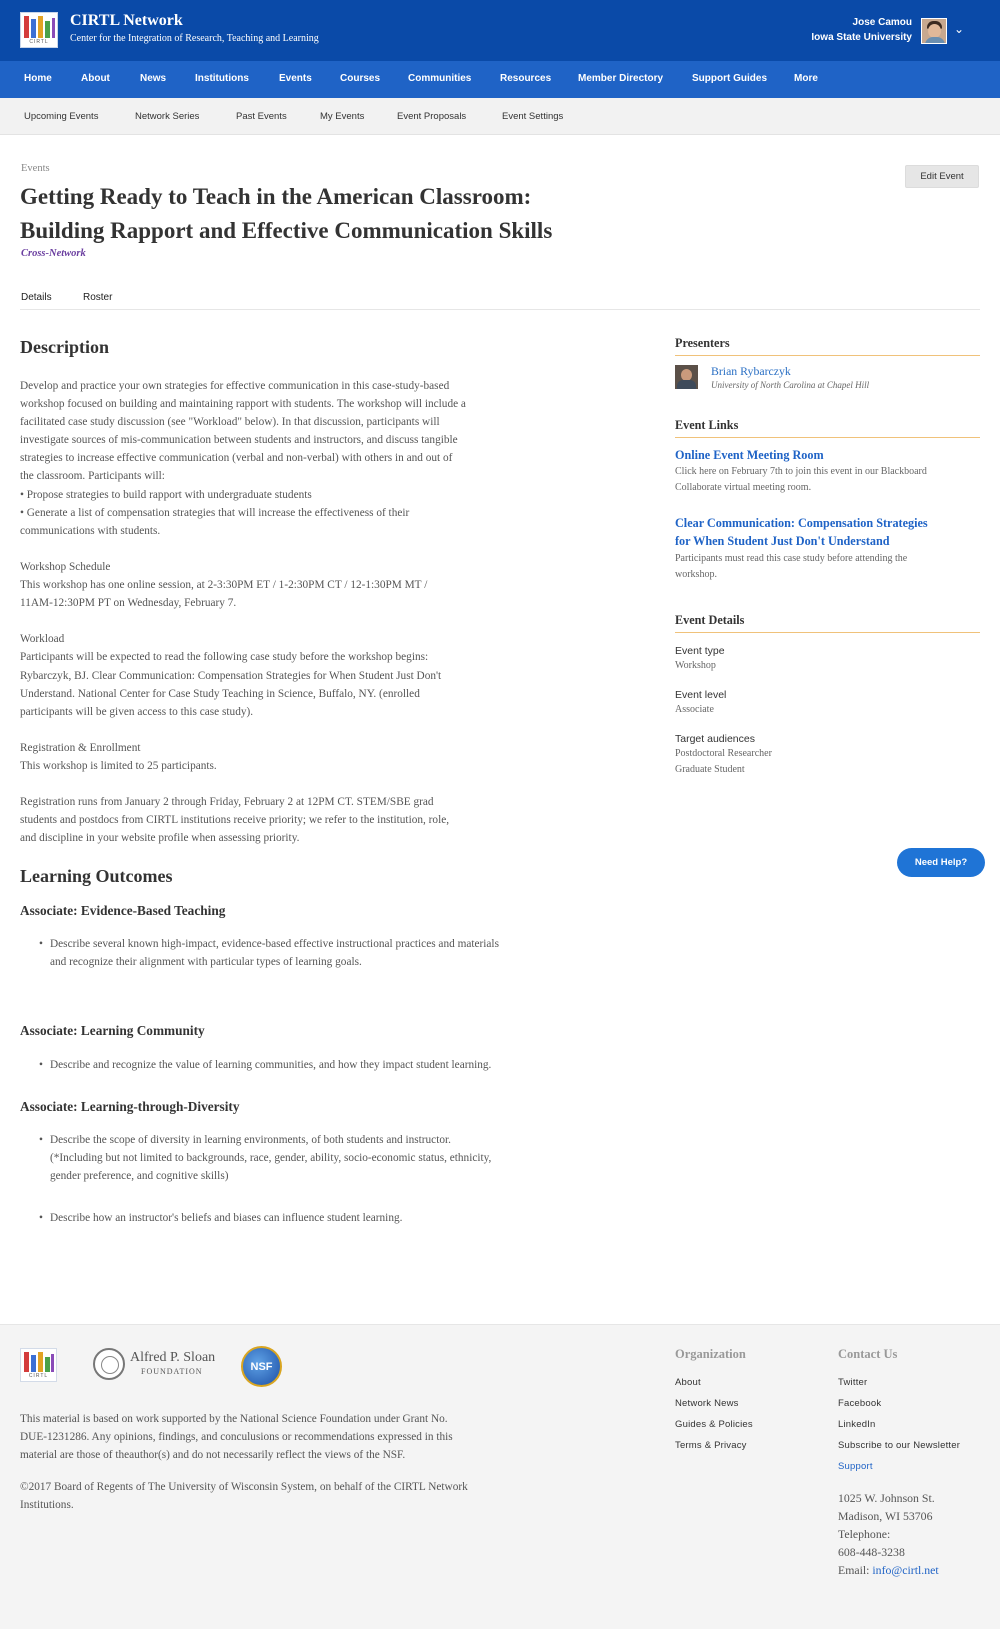 The height and width of the screenshot is (1629, 1000). What do you see at coordinates (96, 876) in the screenshot?
I see `learning-outcomes-heading: Learning Outcomes` at bounding box center [96, 876].